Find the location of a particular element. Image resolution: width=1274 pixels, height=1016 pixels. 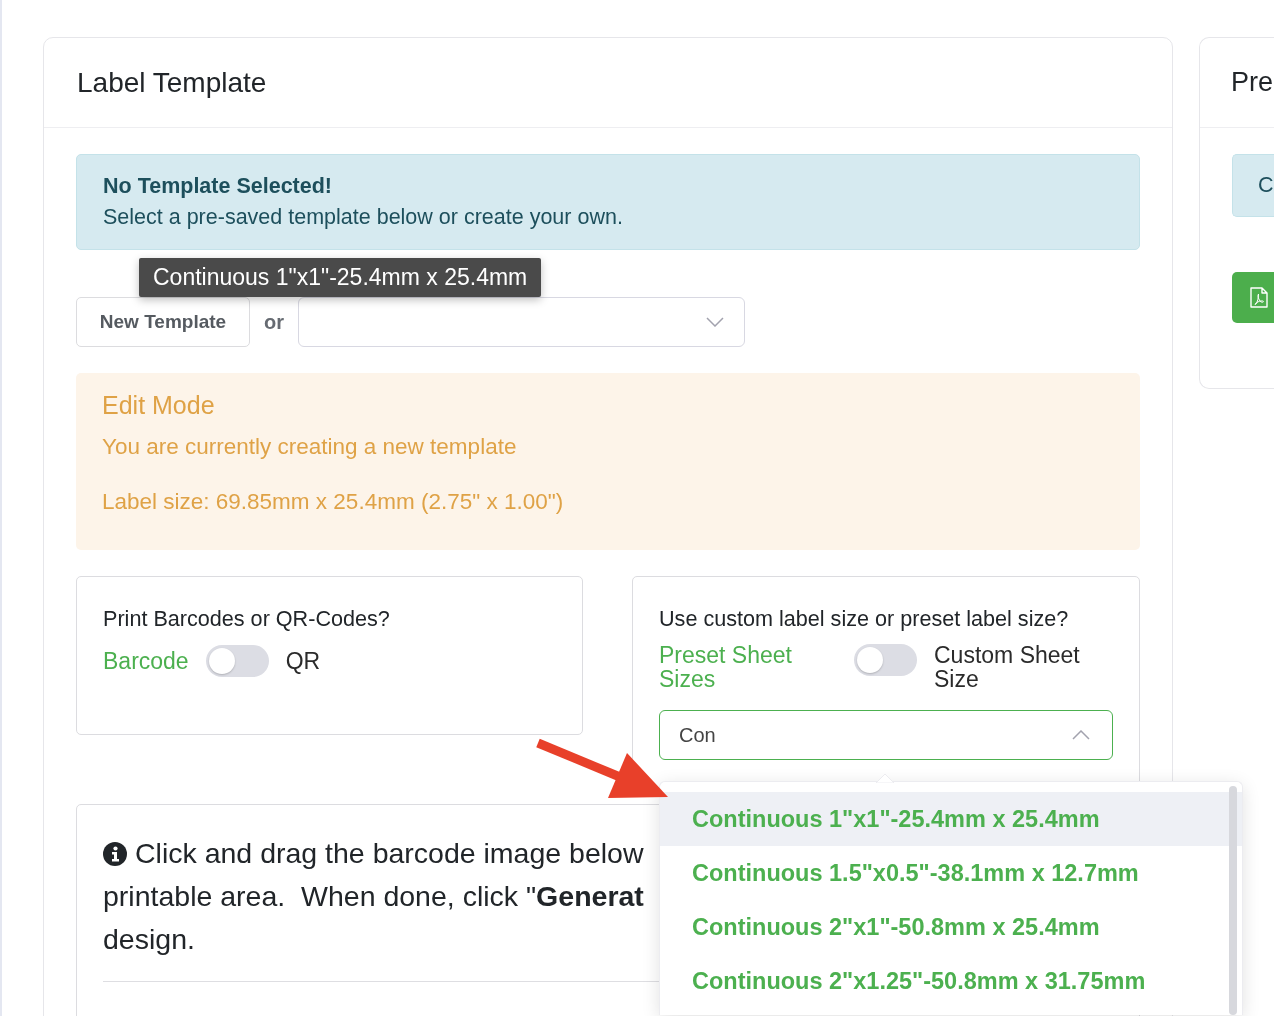

card-title: Pre is located at coordinates (1252, 82).